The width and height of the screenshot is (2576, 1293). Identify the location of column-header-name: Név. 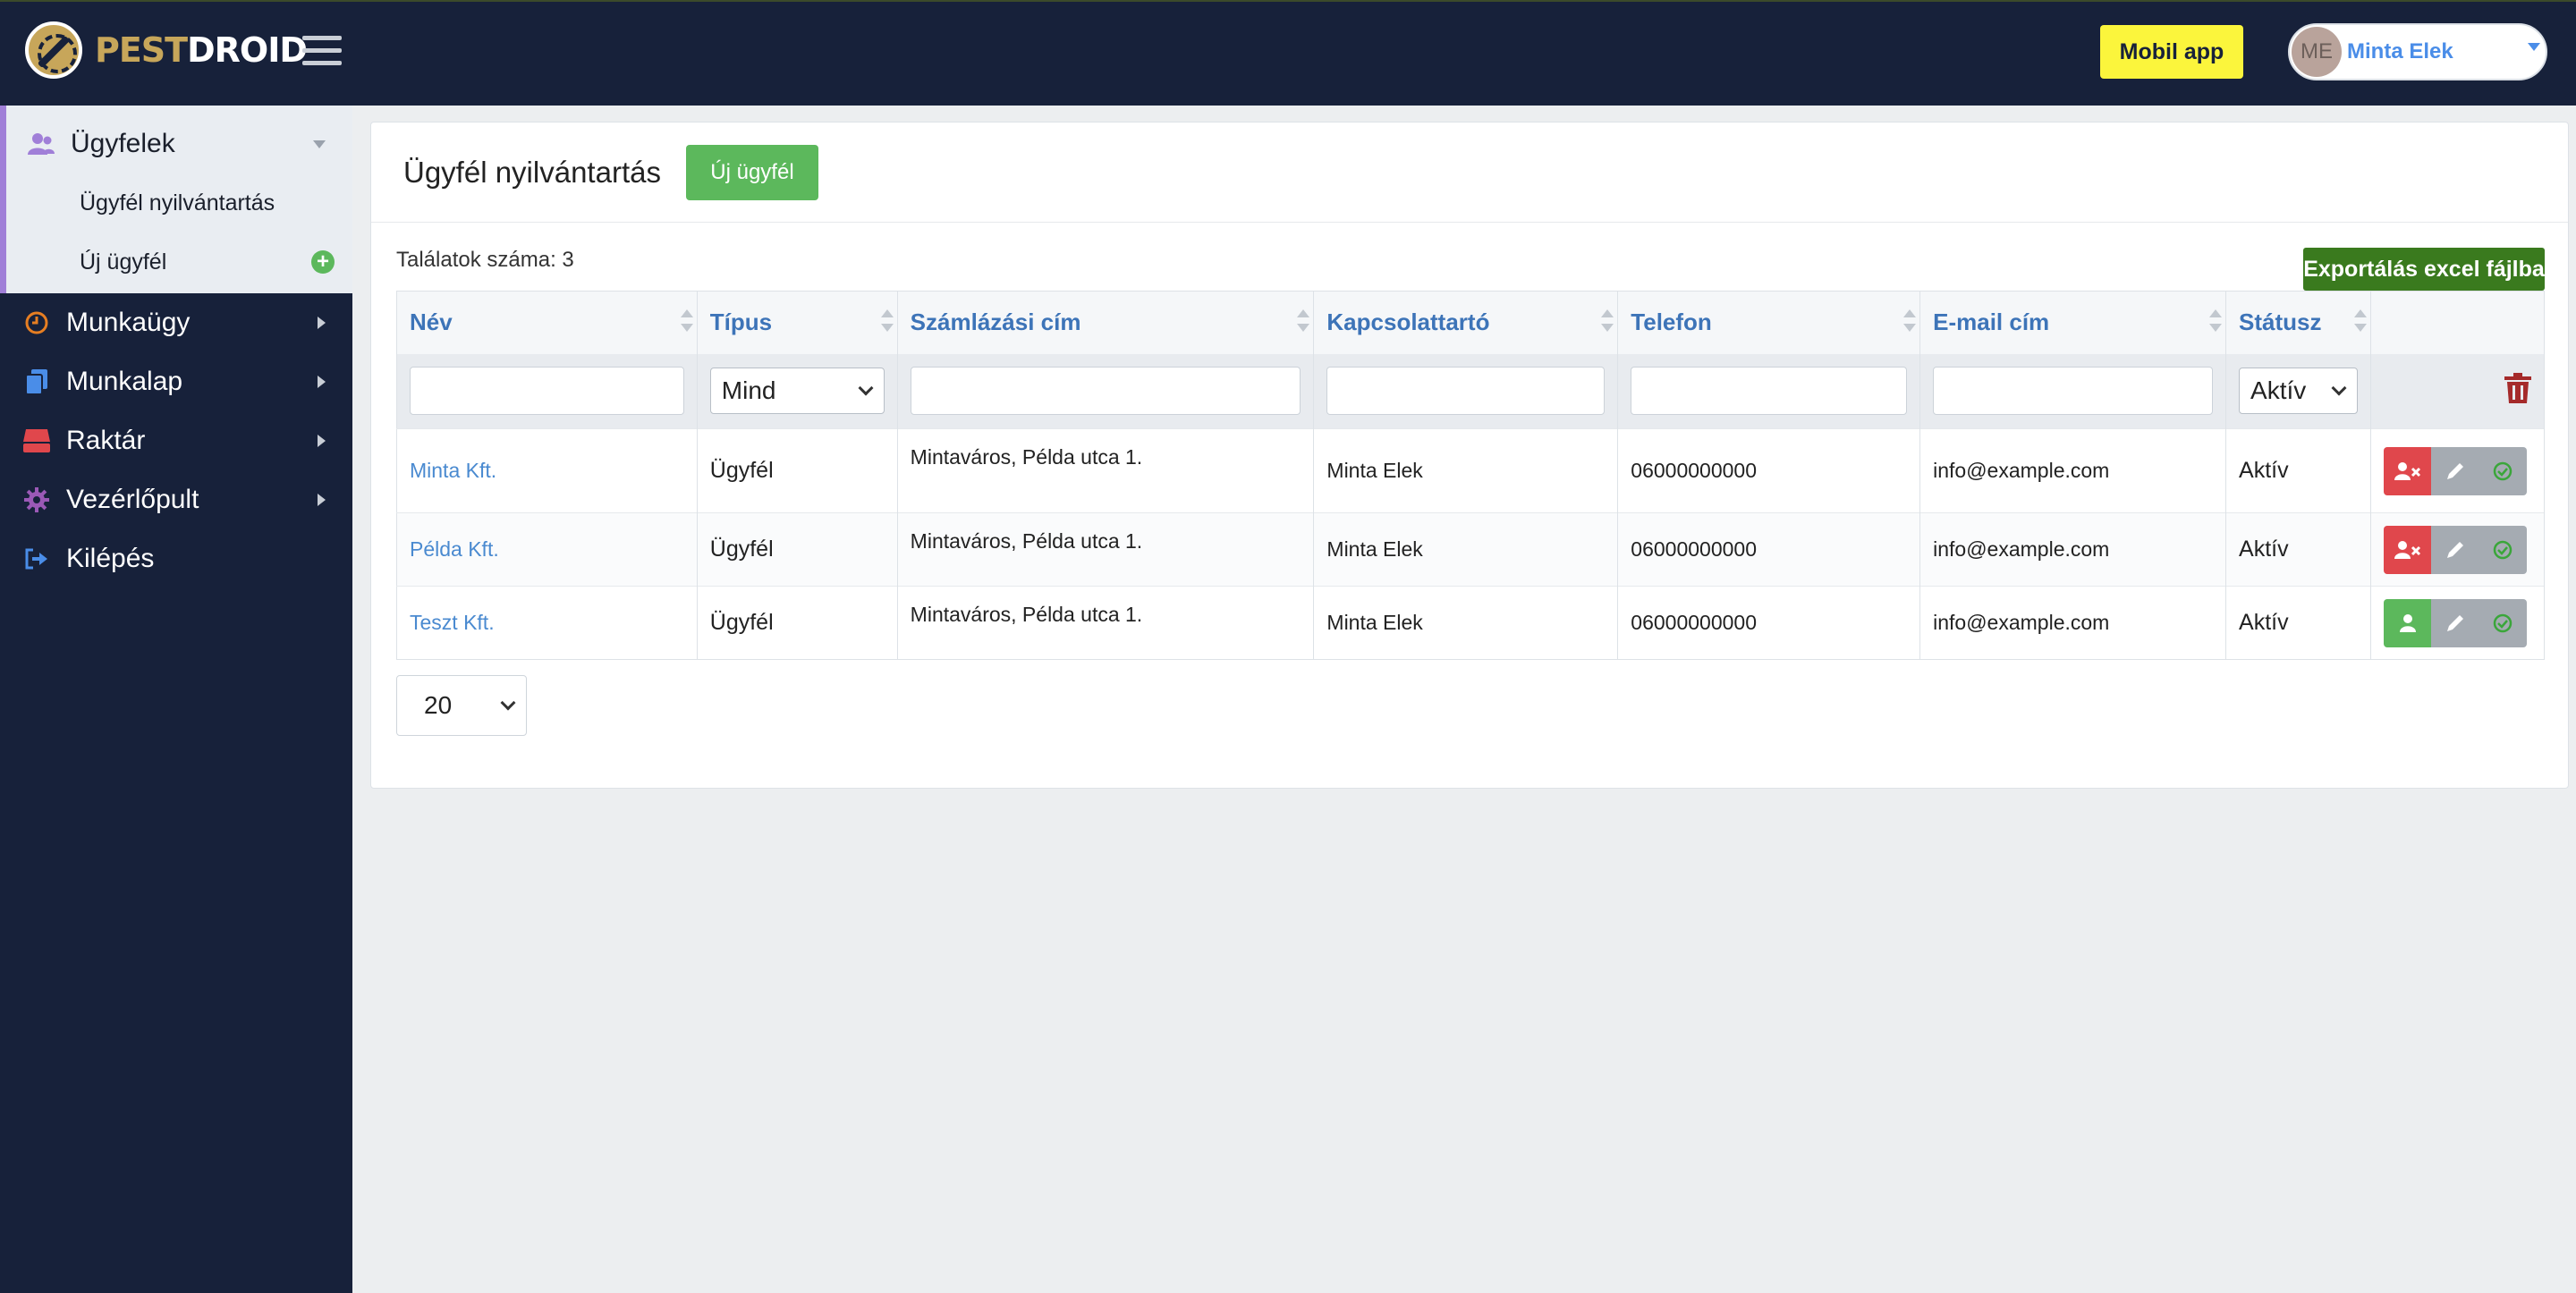
(547, 323).